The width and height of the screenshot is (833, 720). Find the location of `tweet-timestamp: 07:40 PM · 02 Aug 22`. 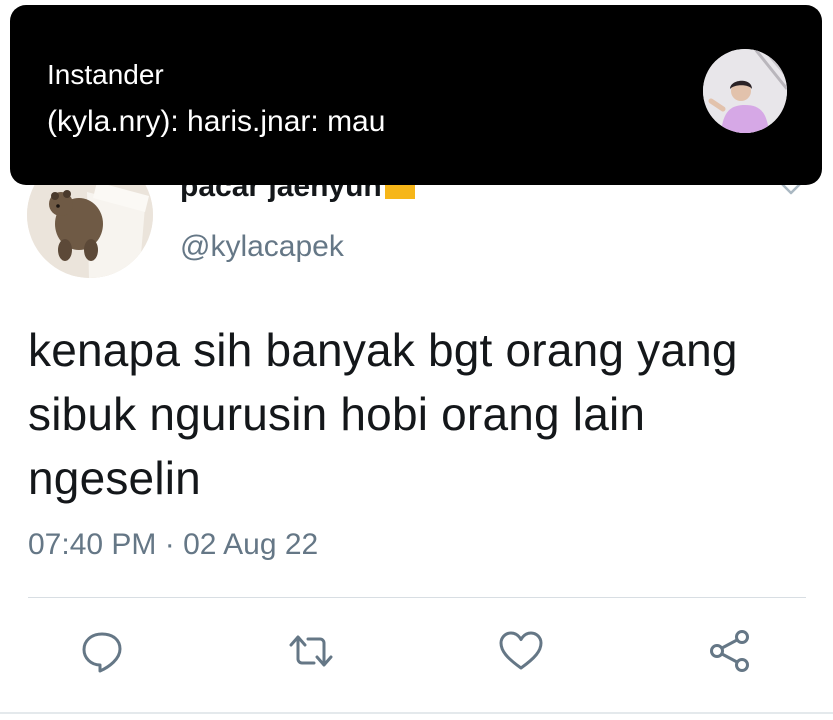

tweet-timestamp: 07:40 PM · 02 Aug 22 is located at coordinates (173, 545).